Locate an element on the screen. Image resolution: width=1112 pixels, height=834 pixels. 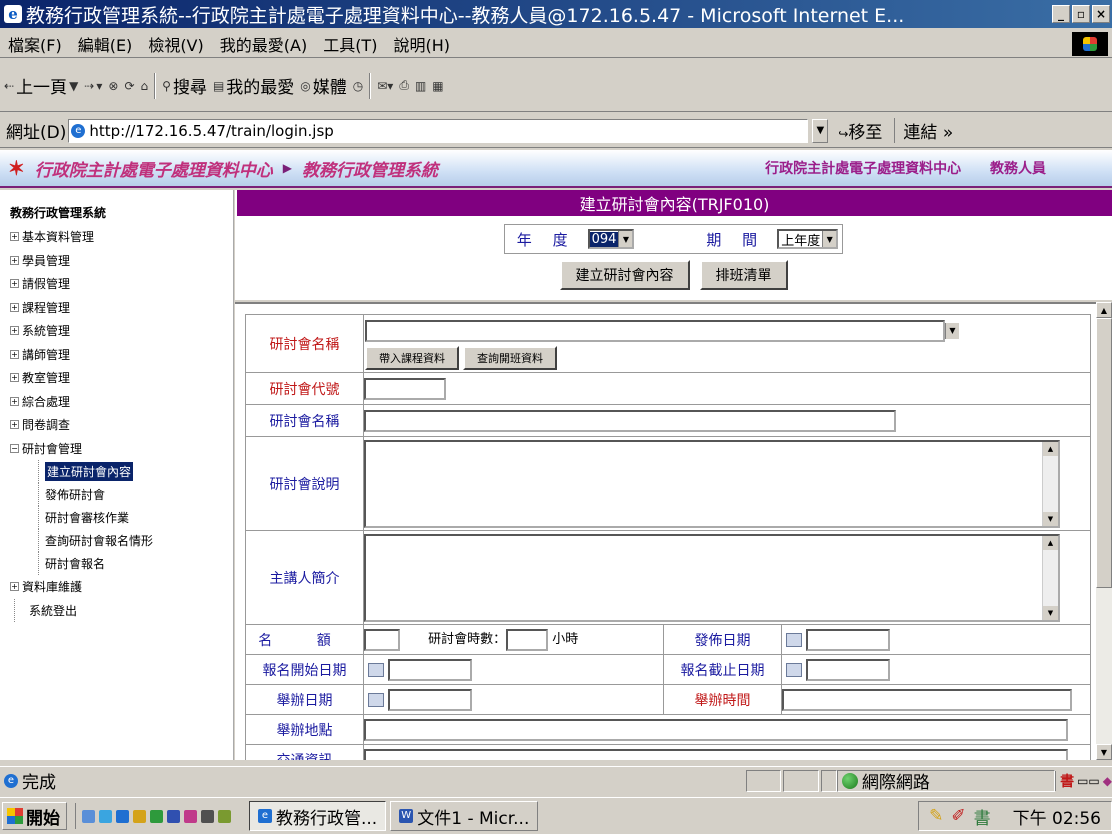
refresh-icon: ⟳ is located at coordinates (129, 86).